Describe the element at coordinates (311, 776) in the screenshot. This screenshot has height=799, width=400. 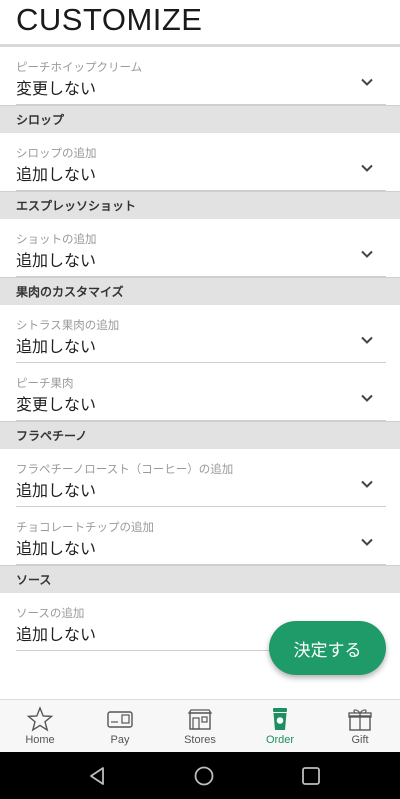
I see `recents-icon` at that location.